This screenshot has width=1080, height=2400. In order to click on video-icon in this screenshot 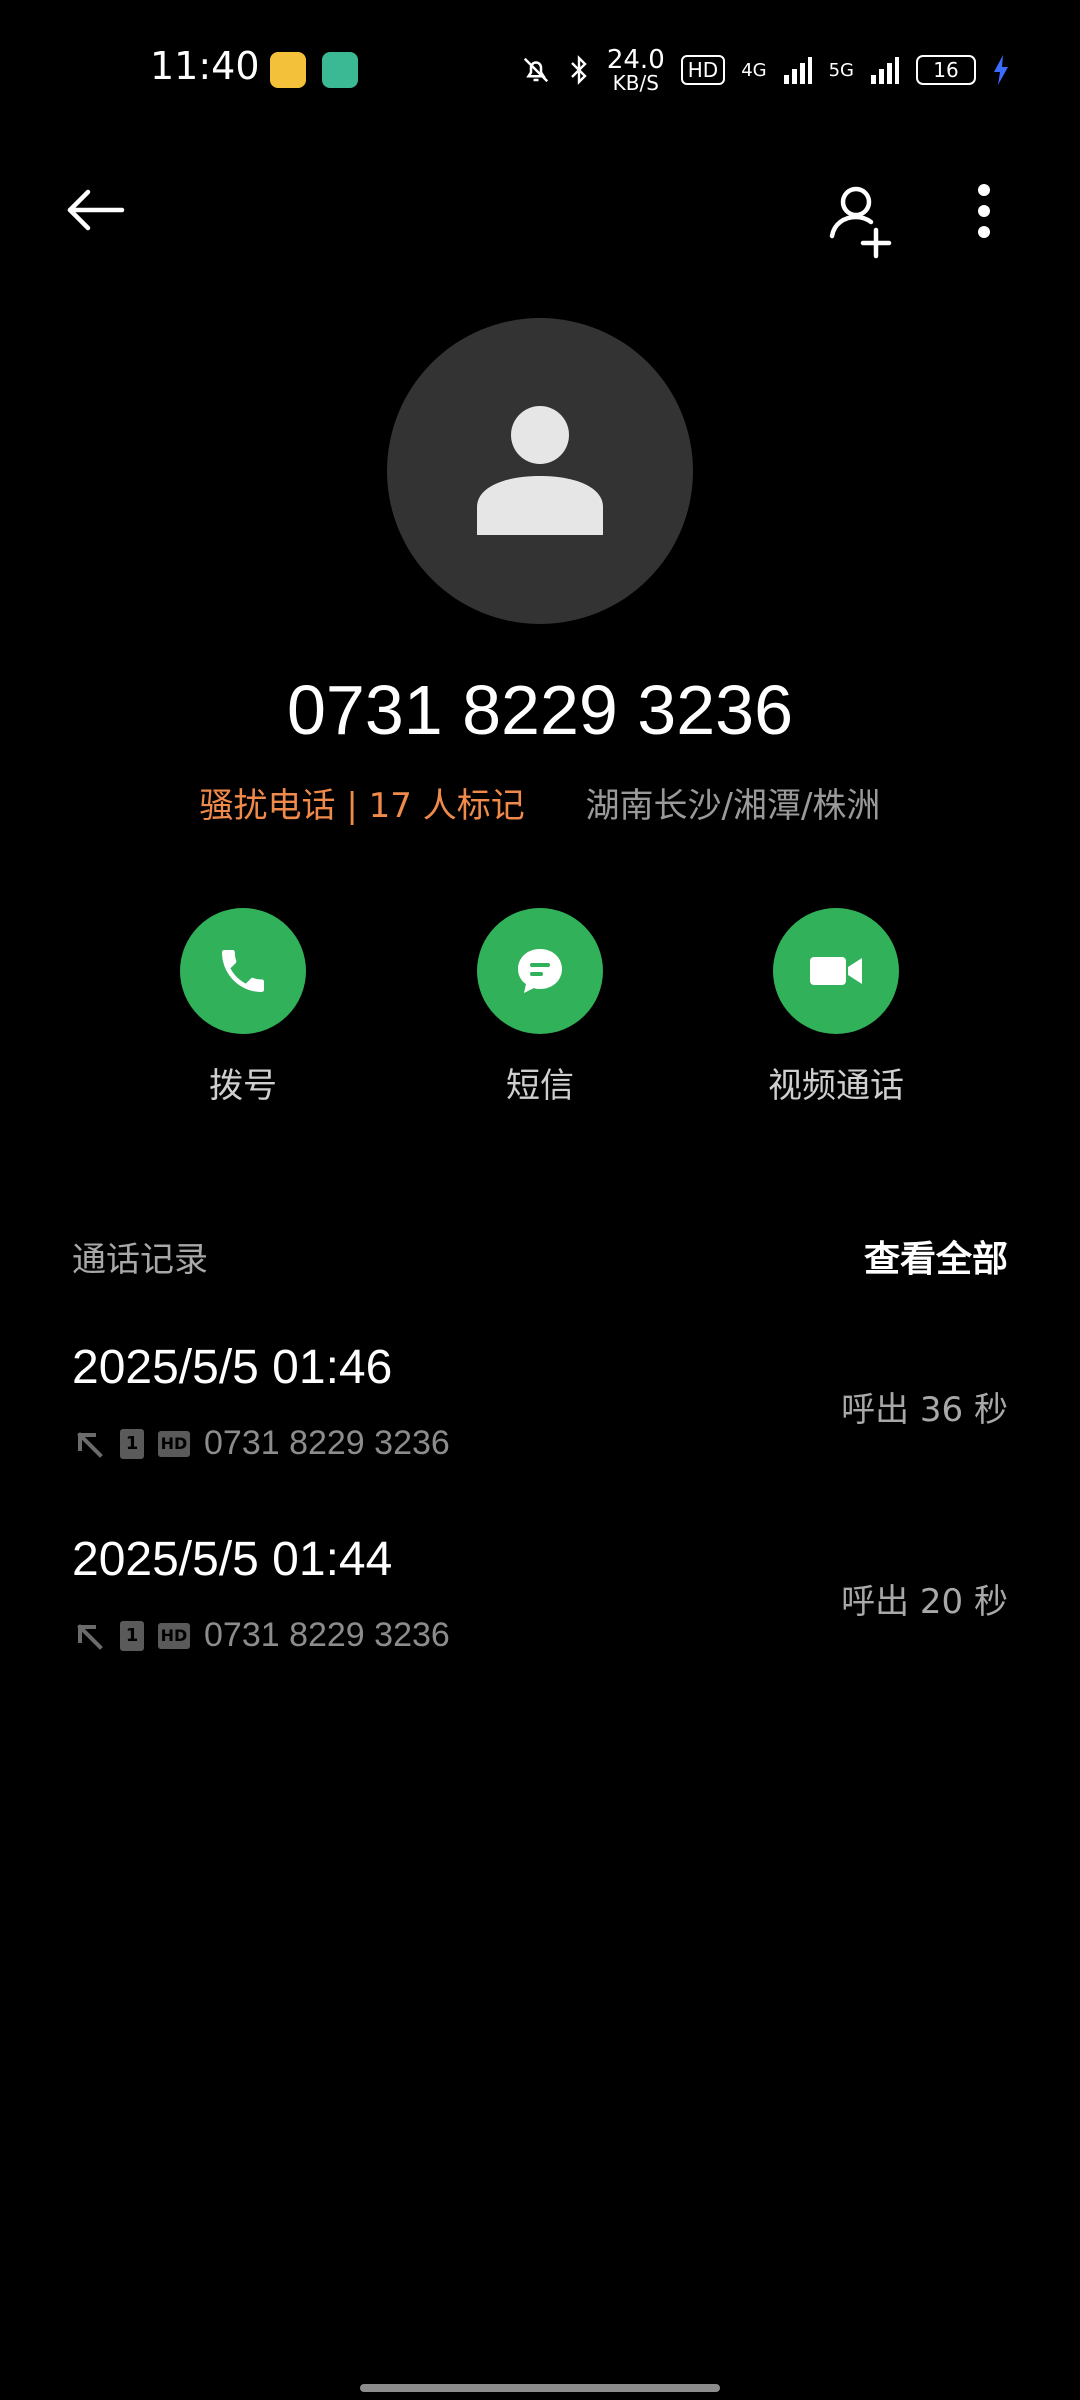, I will do `click(836, 971)`.